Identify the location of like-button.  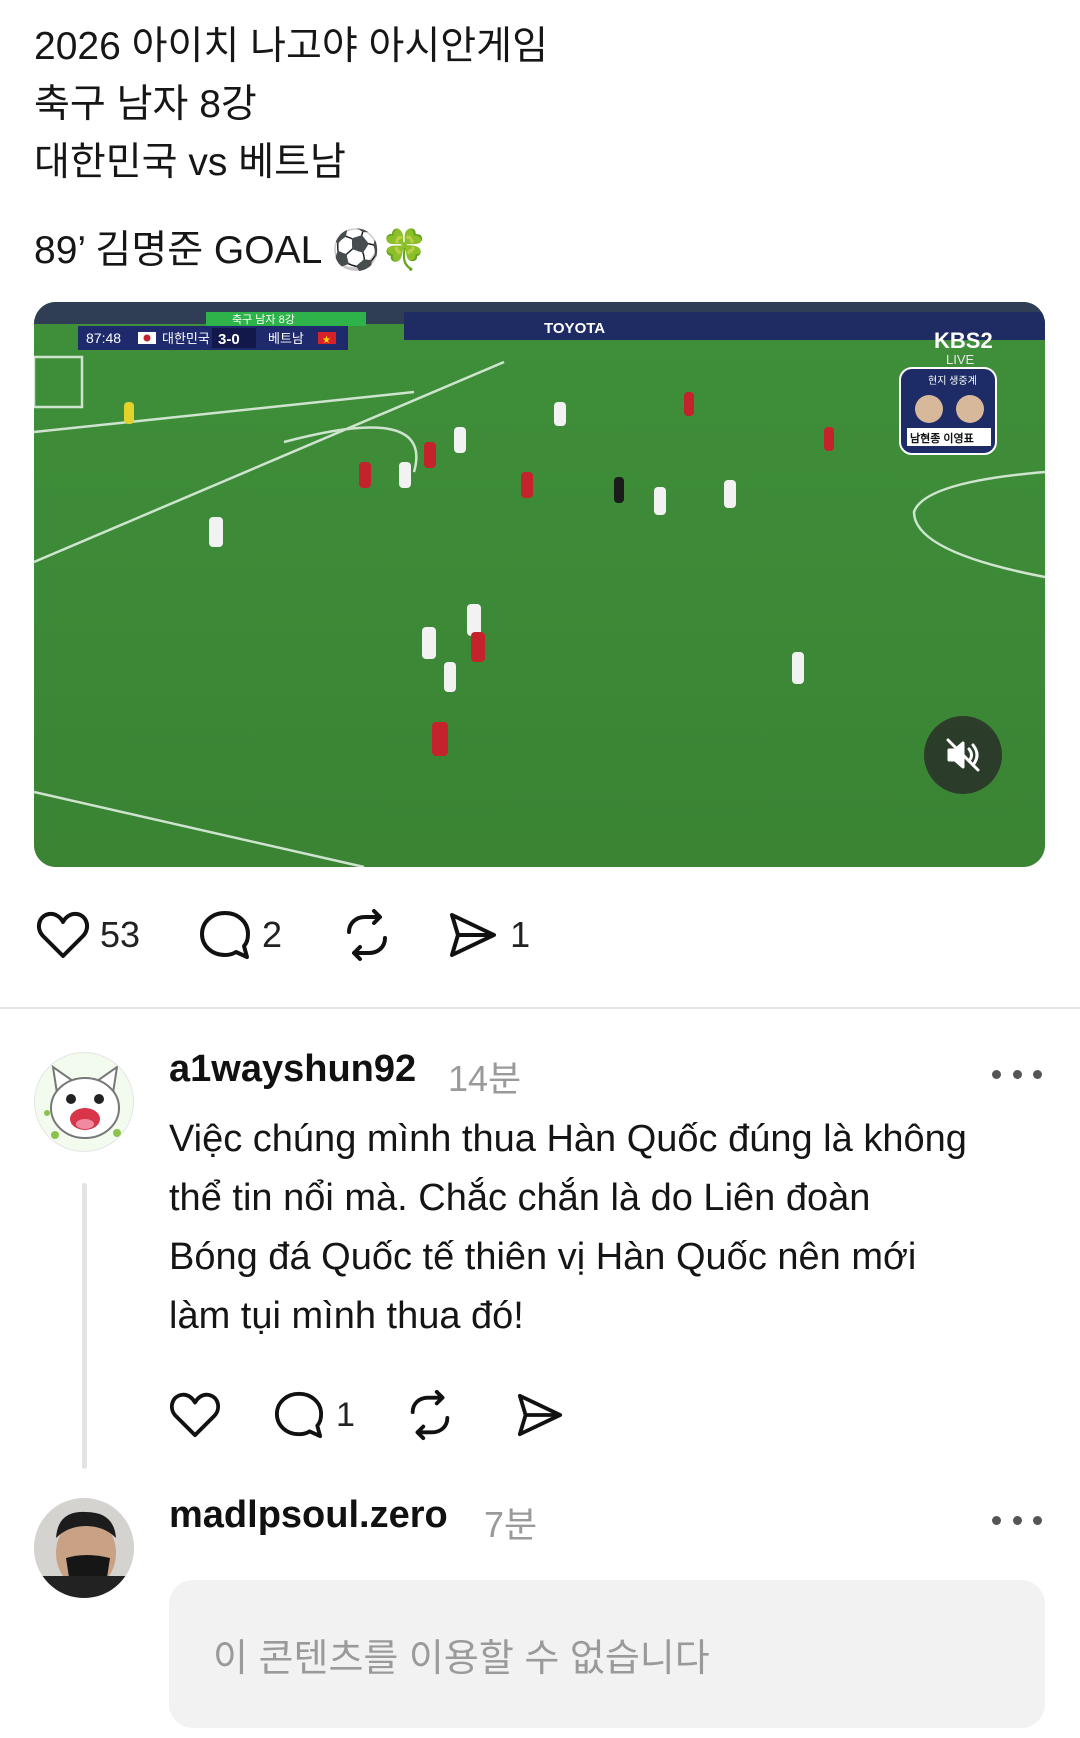
(195, 1415).